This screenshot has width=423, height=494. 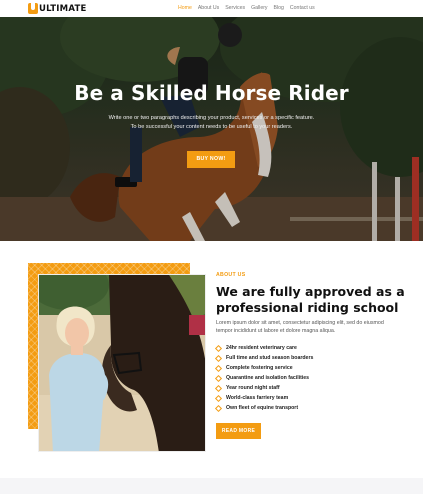 I want to click on section-eyebrow: ABOUT US, so click(x=231, y=275).